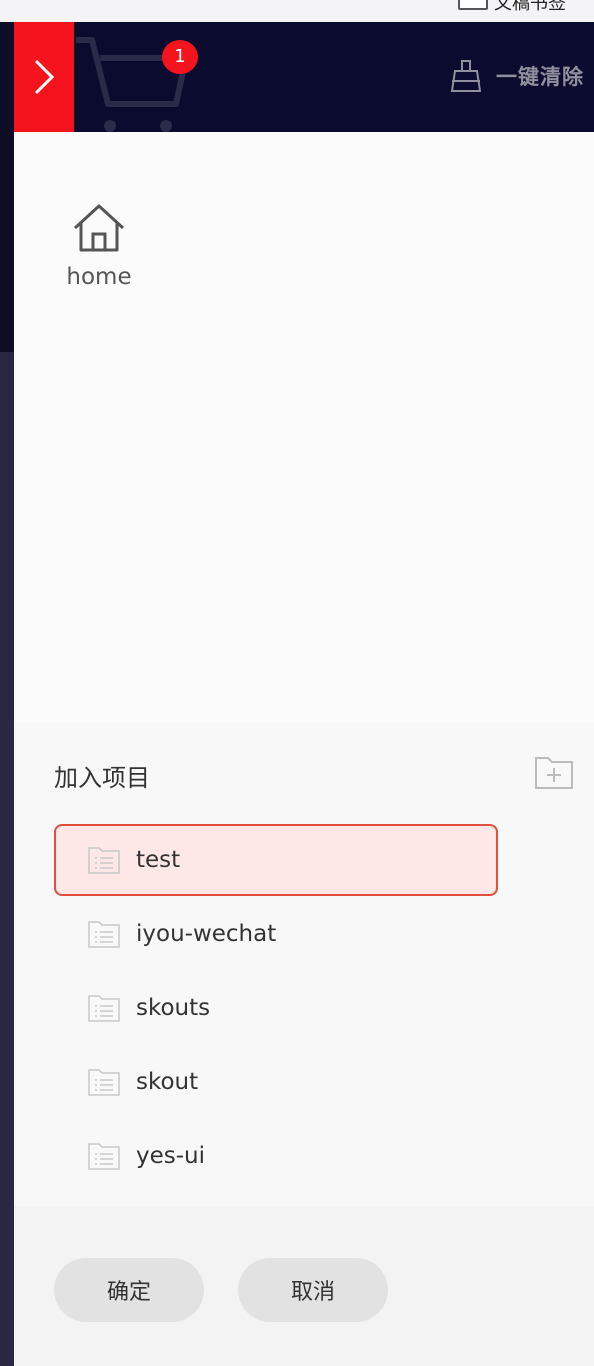 This screenshot has width=594, height=1366. What do you see at coordinates (304, 77) in the screenshot?
I see `panel-header: 1 一键清除` at bounding box center [304, 77].